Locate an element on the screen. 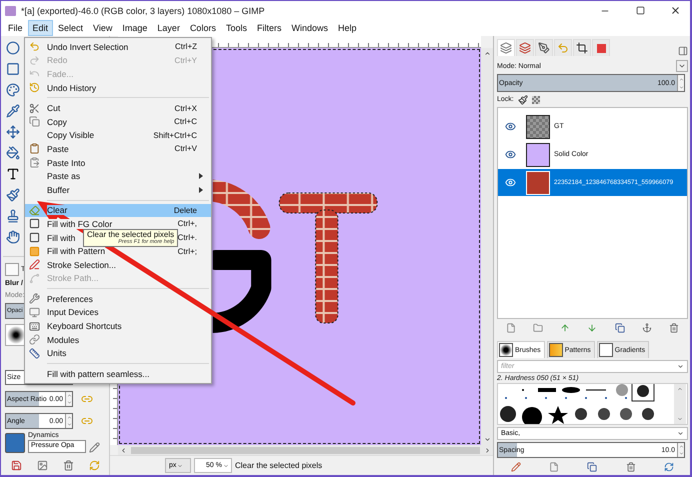  tooltip-text: Clear the selected pixels is located at coordinates (130, 234).